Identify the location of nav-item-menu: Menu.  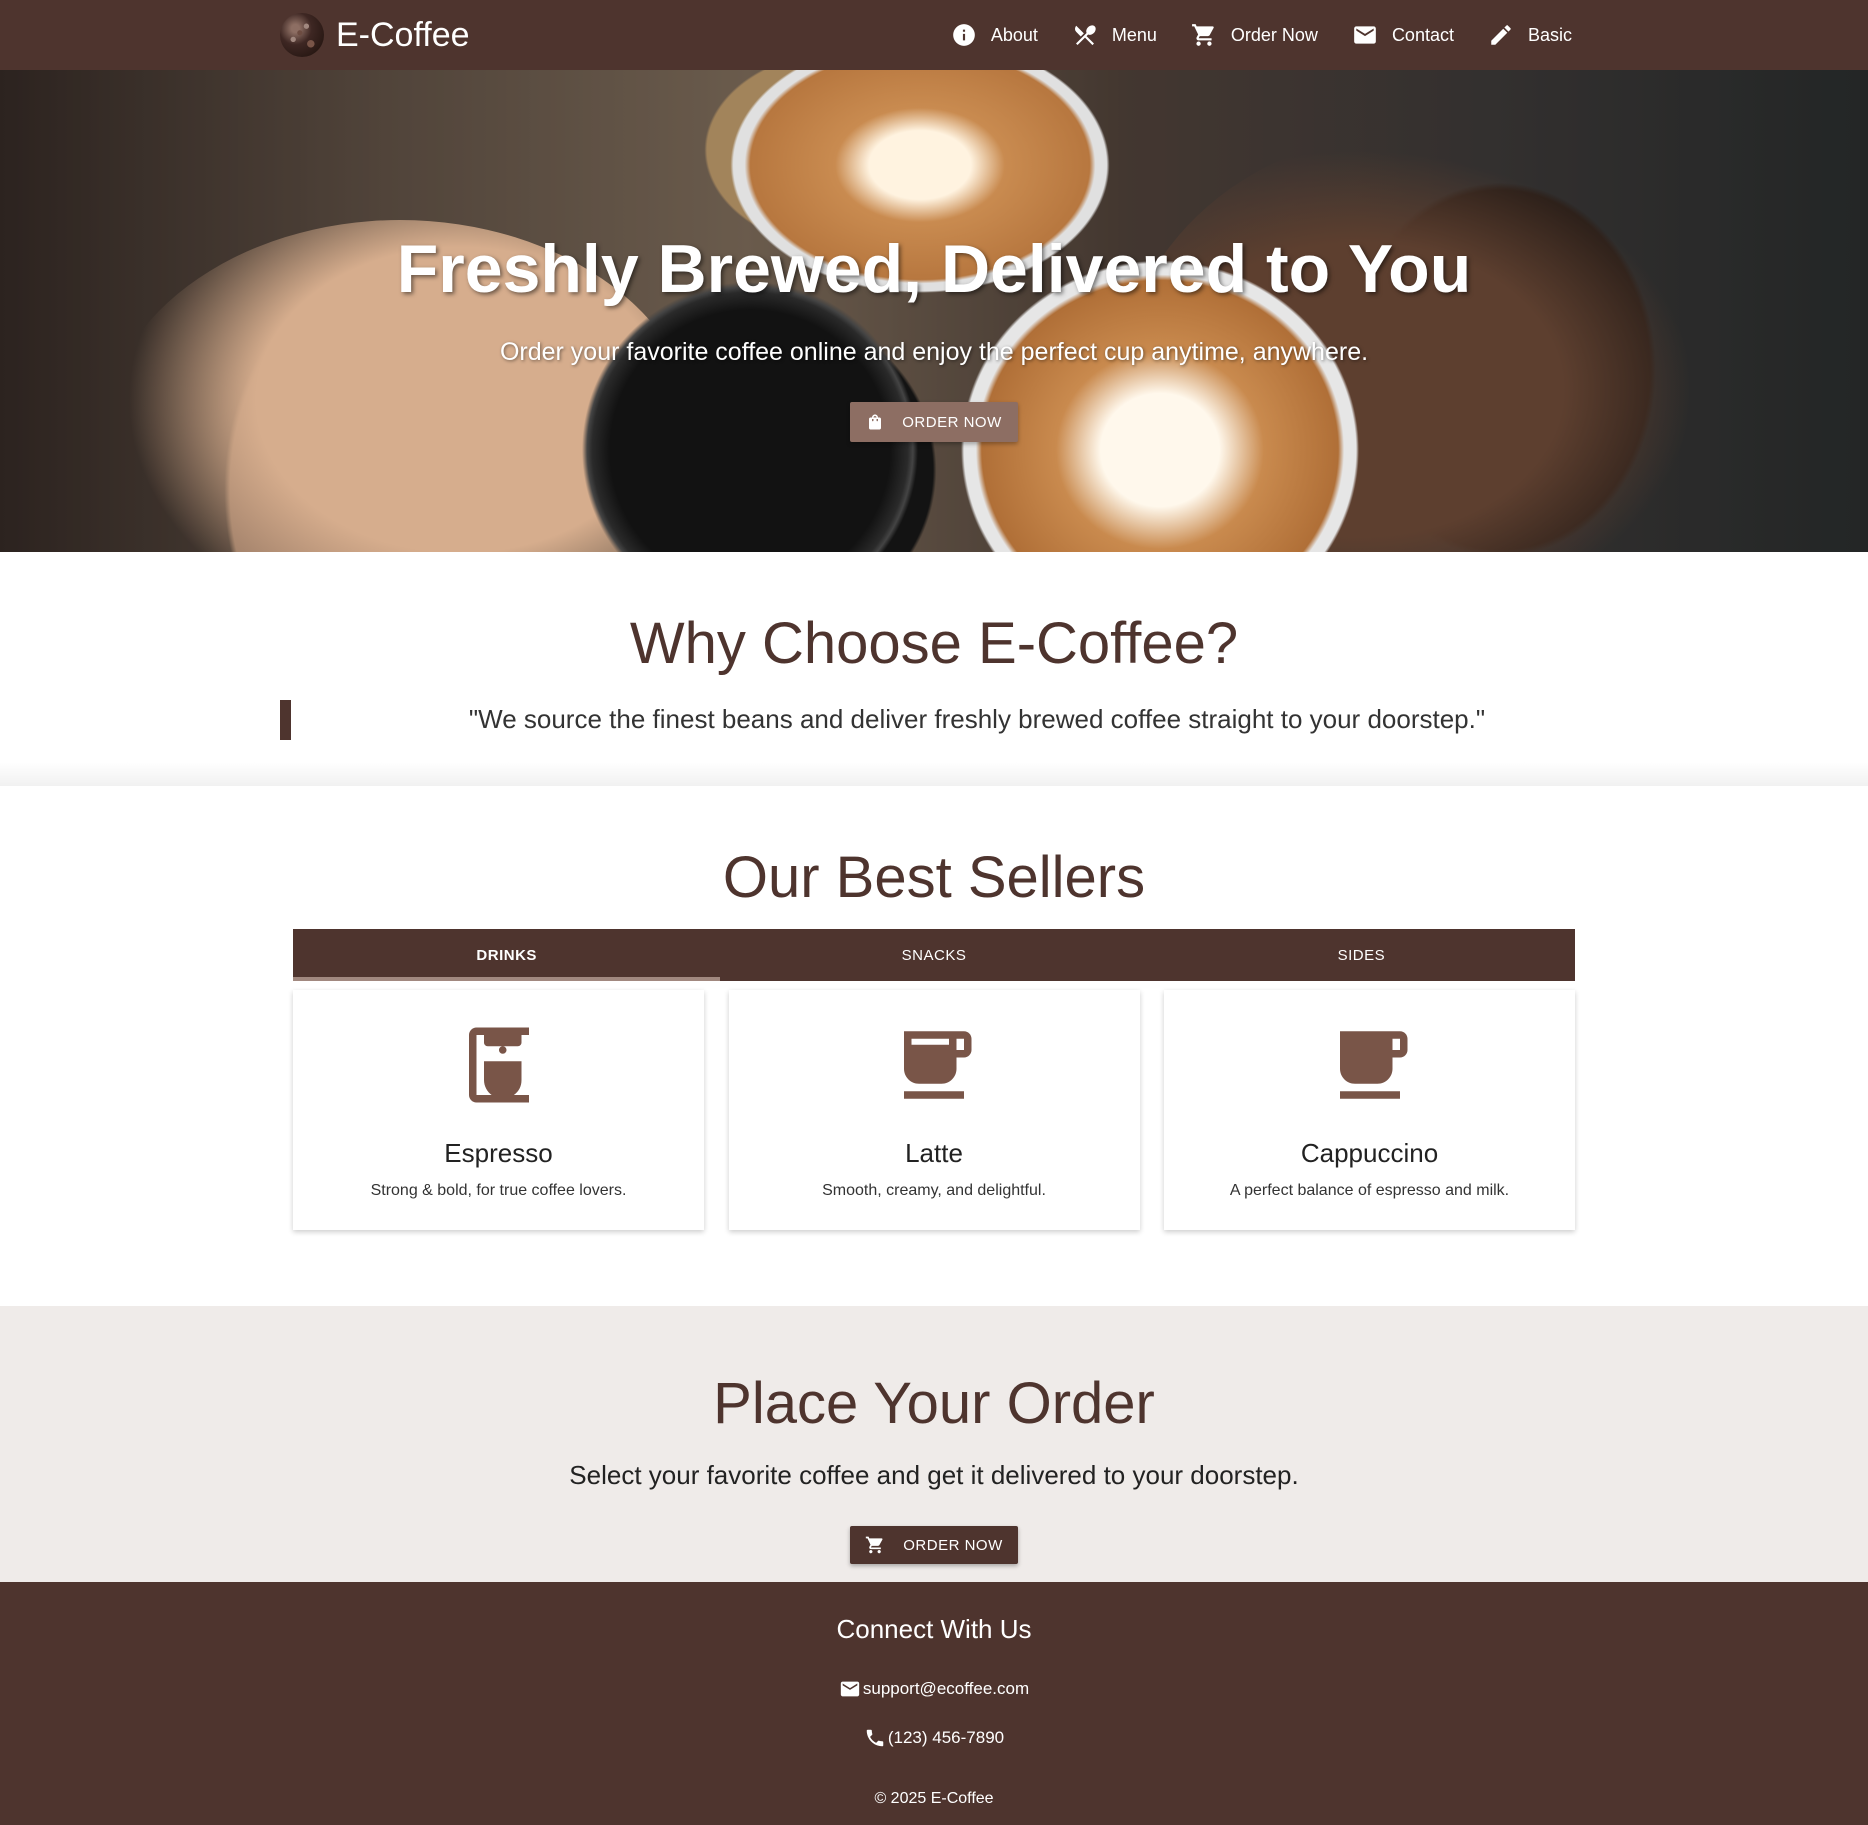
(1114, 35).